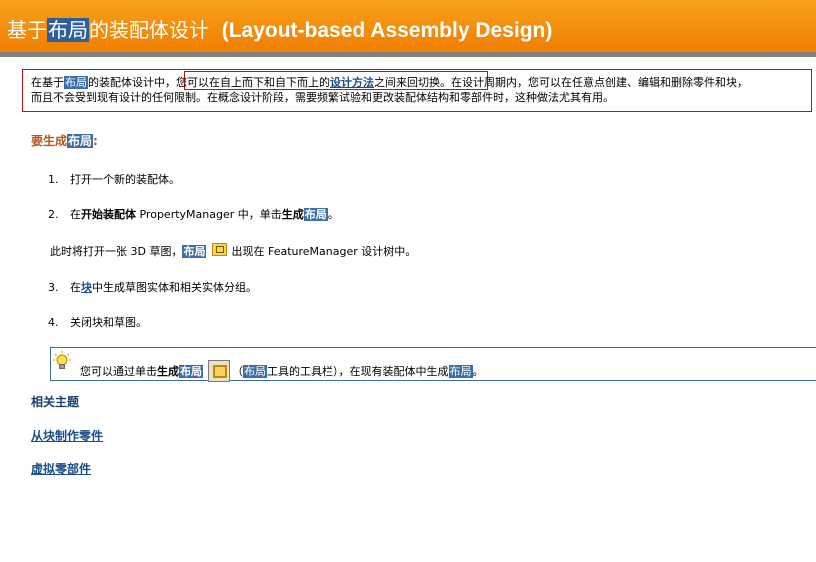  What do you see at coordinates (118, 371) in the screenshot?
I see `tip-text-part: 您可以通过单击` at bounding box center [118, 371].